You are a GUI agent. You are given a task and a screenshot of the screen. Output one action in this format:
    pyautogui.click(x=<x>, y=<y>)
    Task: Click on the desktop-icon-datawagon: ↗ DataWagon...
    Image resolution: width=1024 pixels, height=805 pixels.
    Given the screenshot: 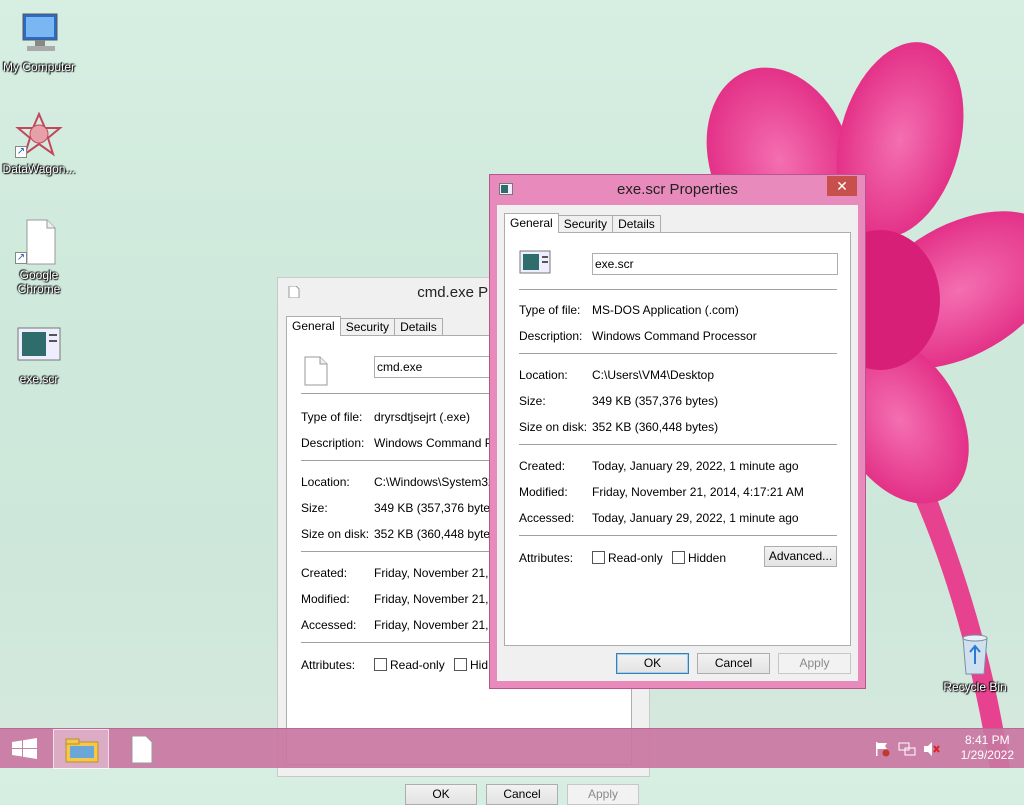 What is the action you would take?
    pyautogui.click(x=39, y=143)
    